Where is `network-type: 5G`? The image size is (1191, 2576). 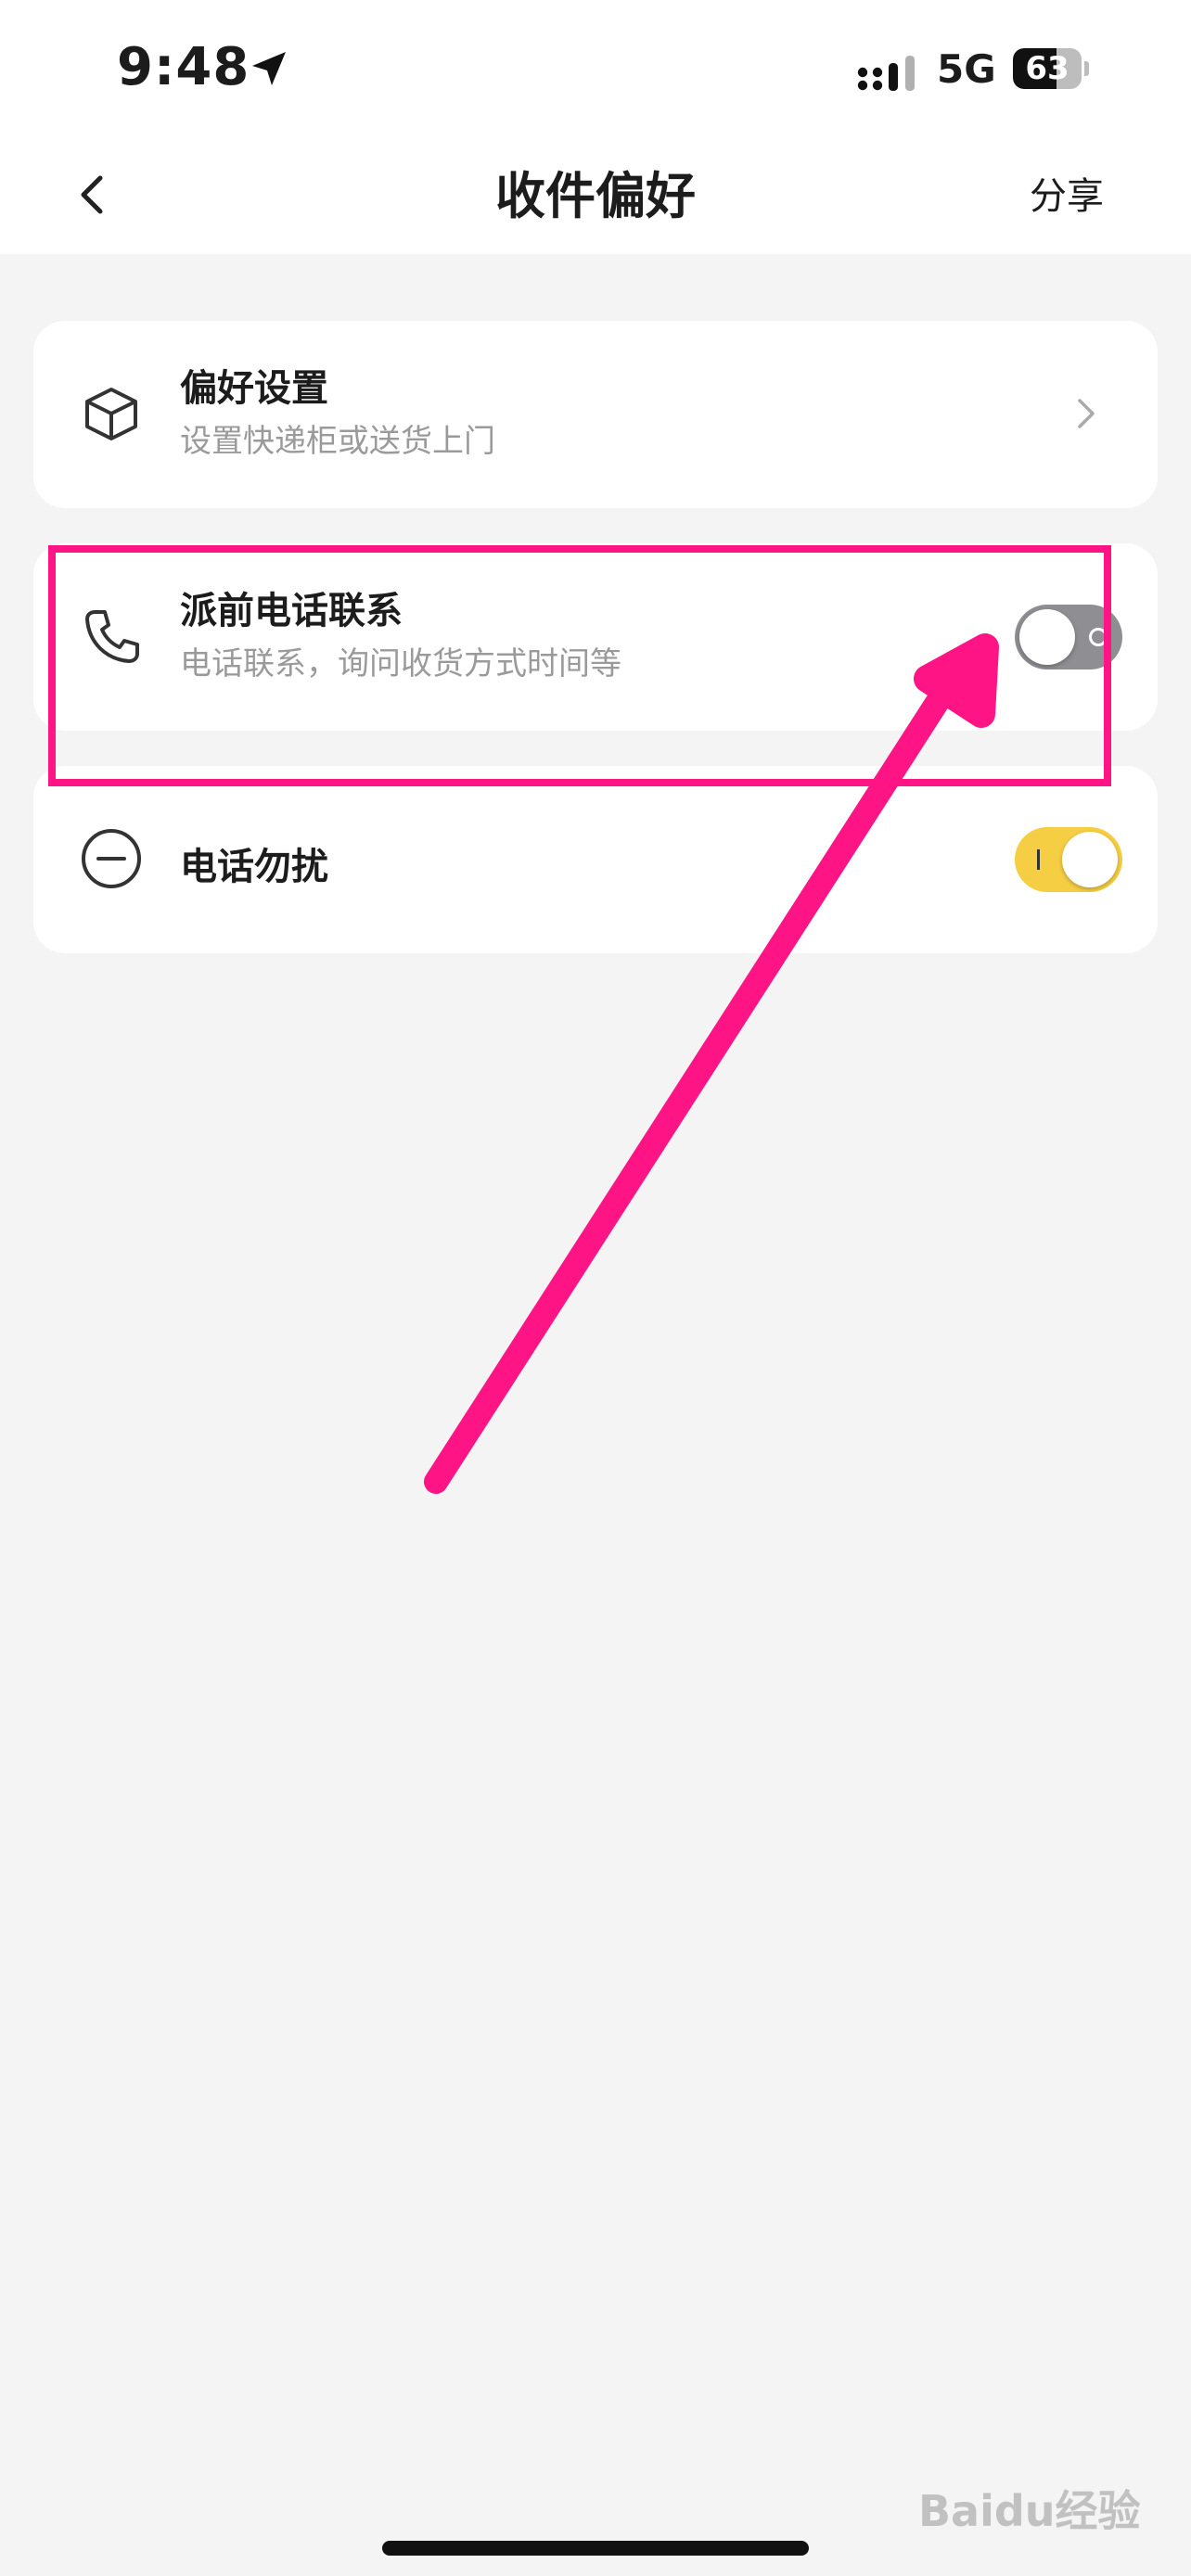
network-type: 5G is located at coordinates (966, 69).